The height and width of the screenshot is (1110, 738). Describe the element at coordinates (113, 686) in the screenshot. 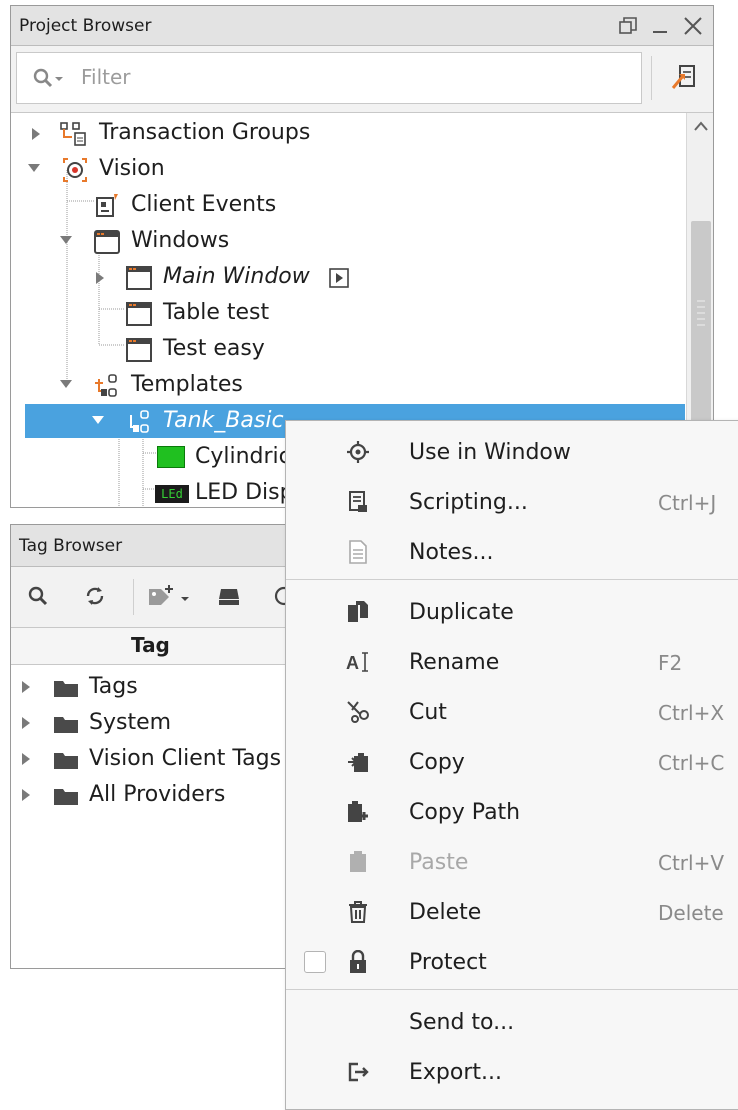

I see `tag-row-label: Tags` at that location.